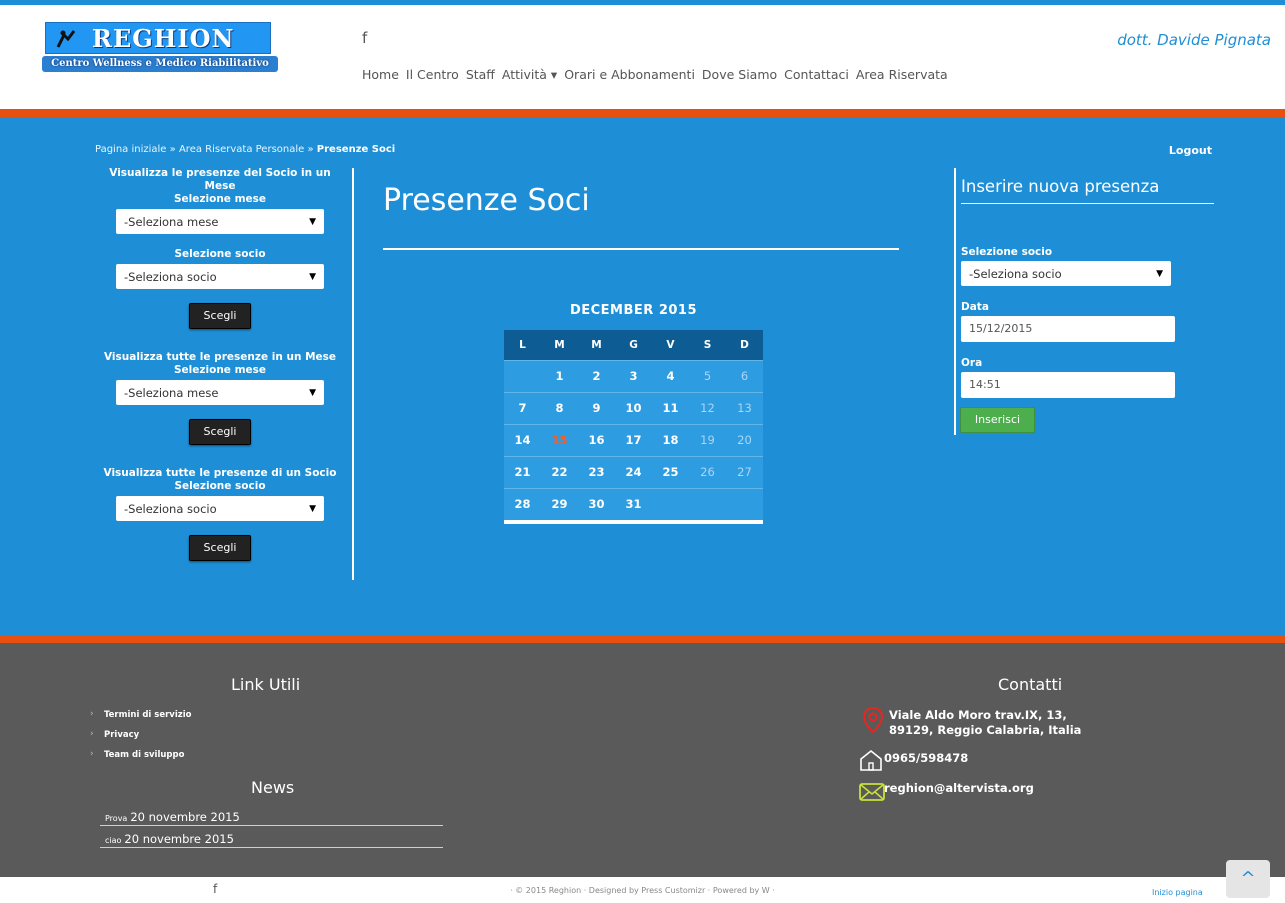 The width and height of the screenshot is (1285, 903). Describe the element at coordinates (629, 74) in the screenshot. I see `nav-orari: Orari e Abbonamenti` at that location.